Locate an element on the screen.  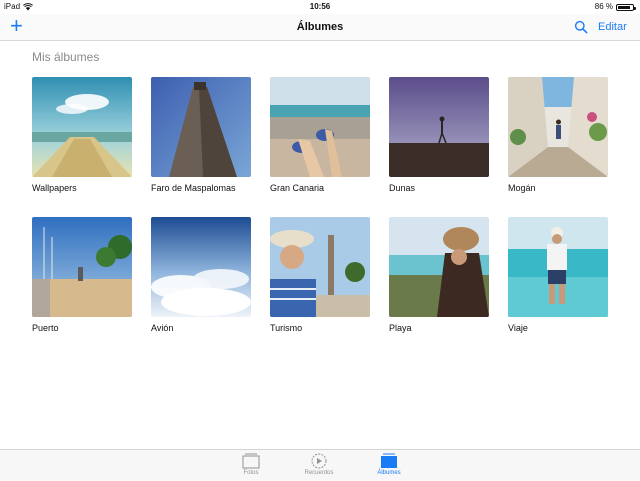
album-faro-de-maspalomas: Faro de Maspalomas is located at coordinates (201, 135).